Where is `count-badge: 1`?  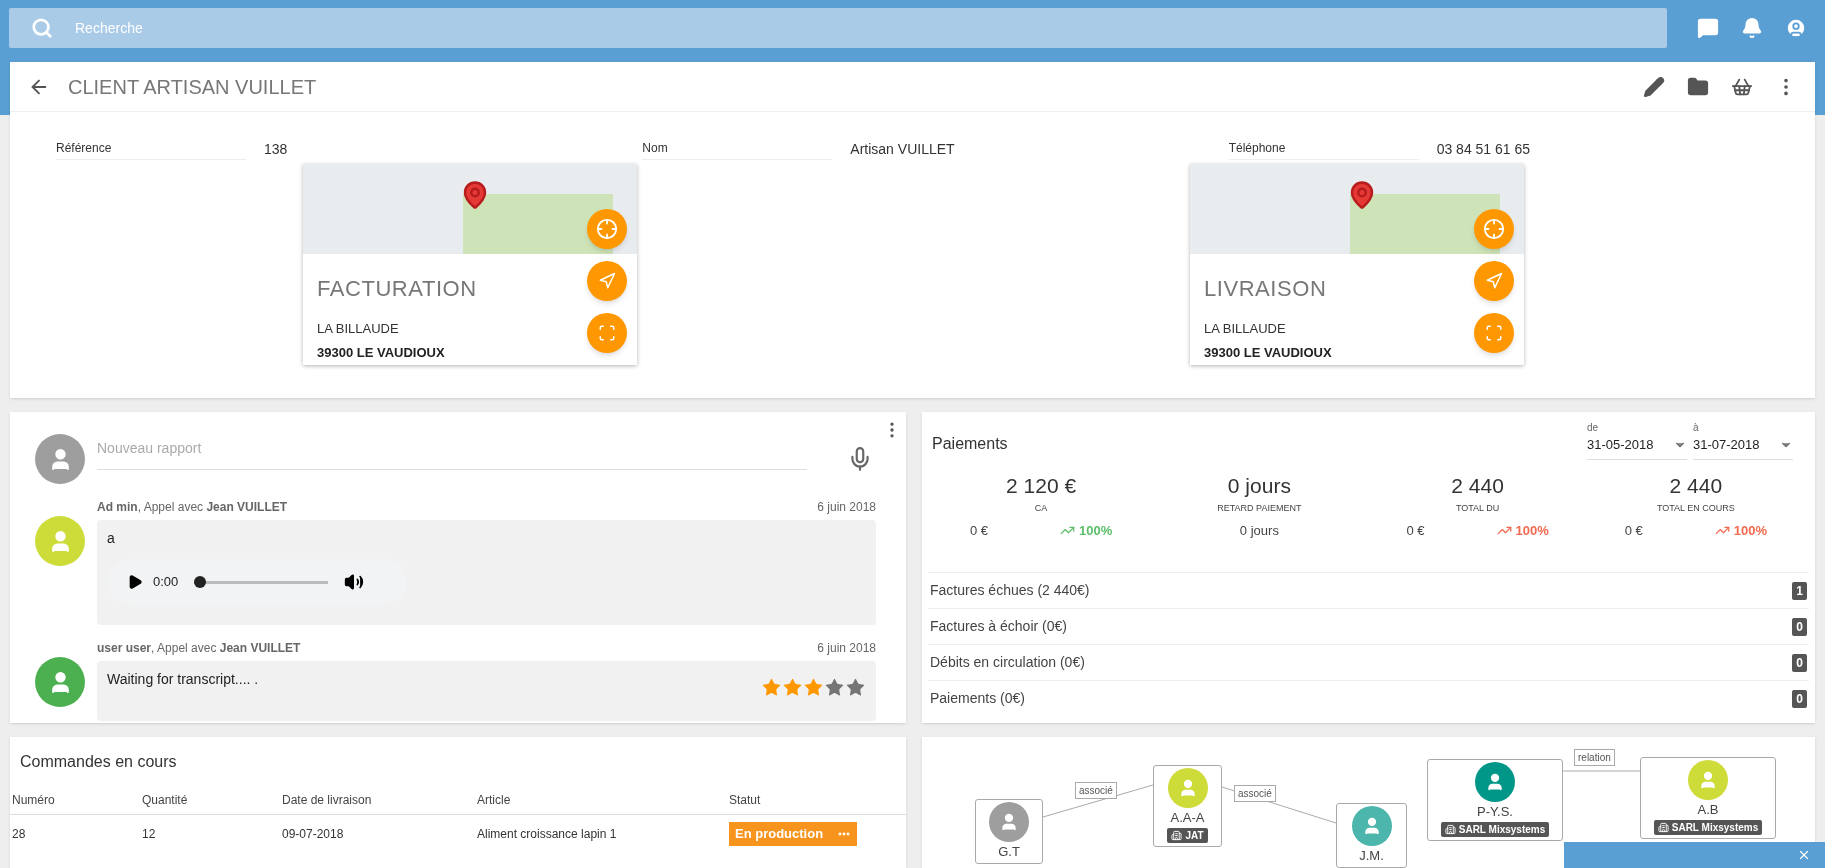
count-badge: 1 is located at coordinates (1799, 590).